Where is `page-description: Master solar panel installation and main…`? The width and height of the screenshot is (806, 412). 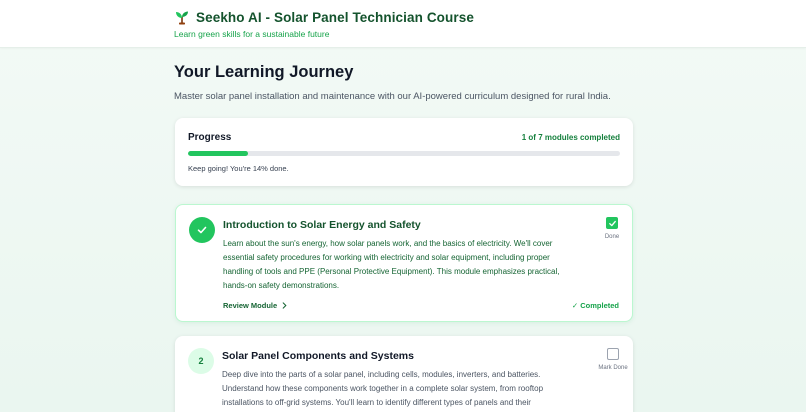
page-description: Master solar panel installation and main… is located at coordinates (392, 96).